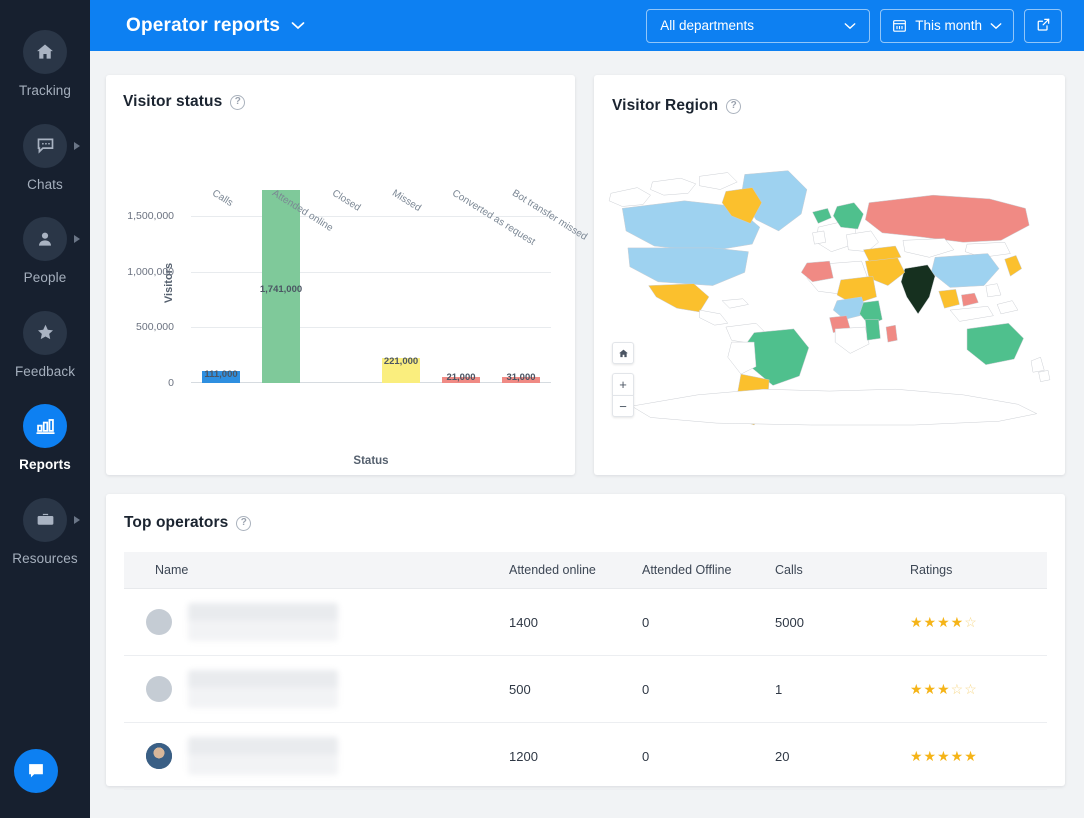  I want to click on chart-bar-slot: 111,000 Calls, so click(221, 283).